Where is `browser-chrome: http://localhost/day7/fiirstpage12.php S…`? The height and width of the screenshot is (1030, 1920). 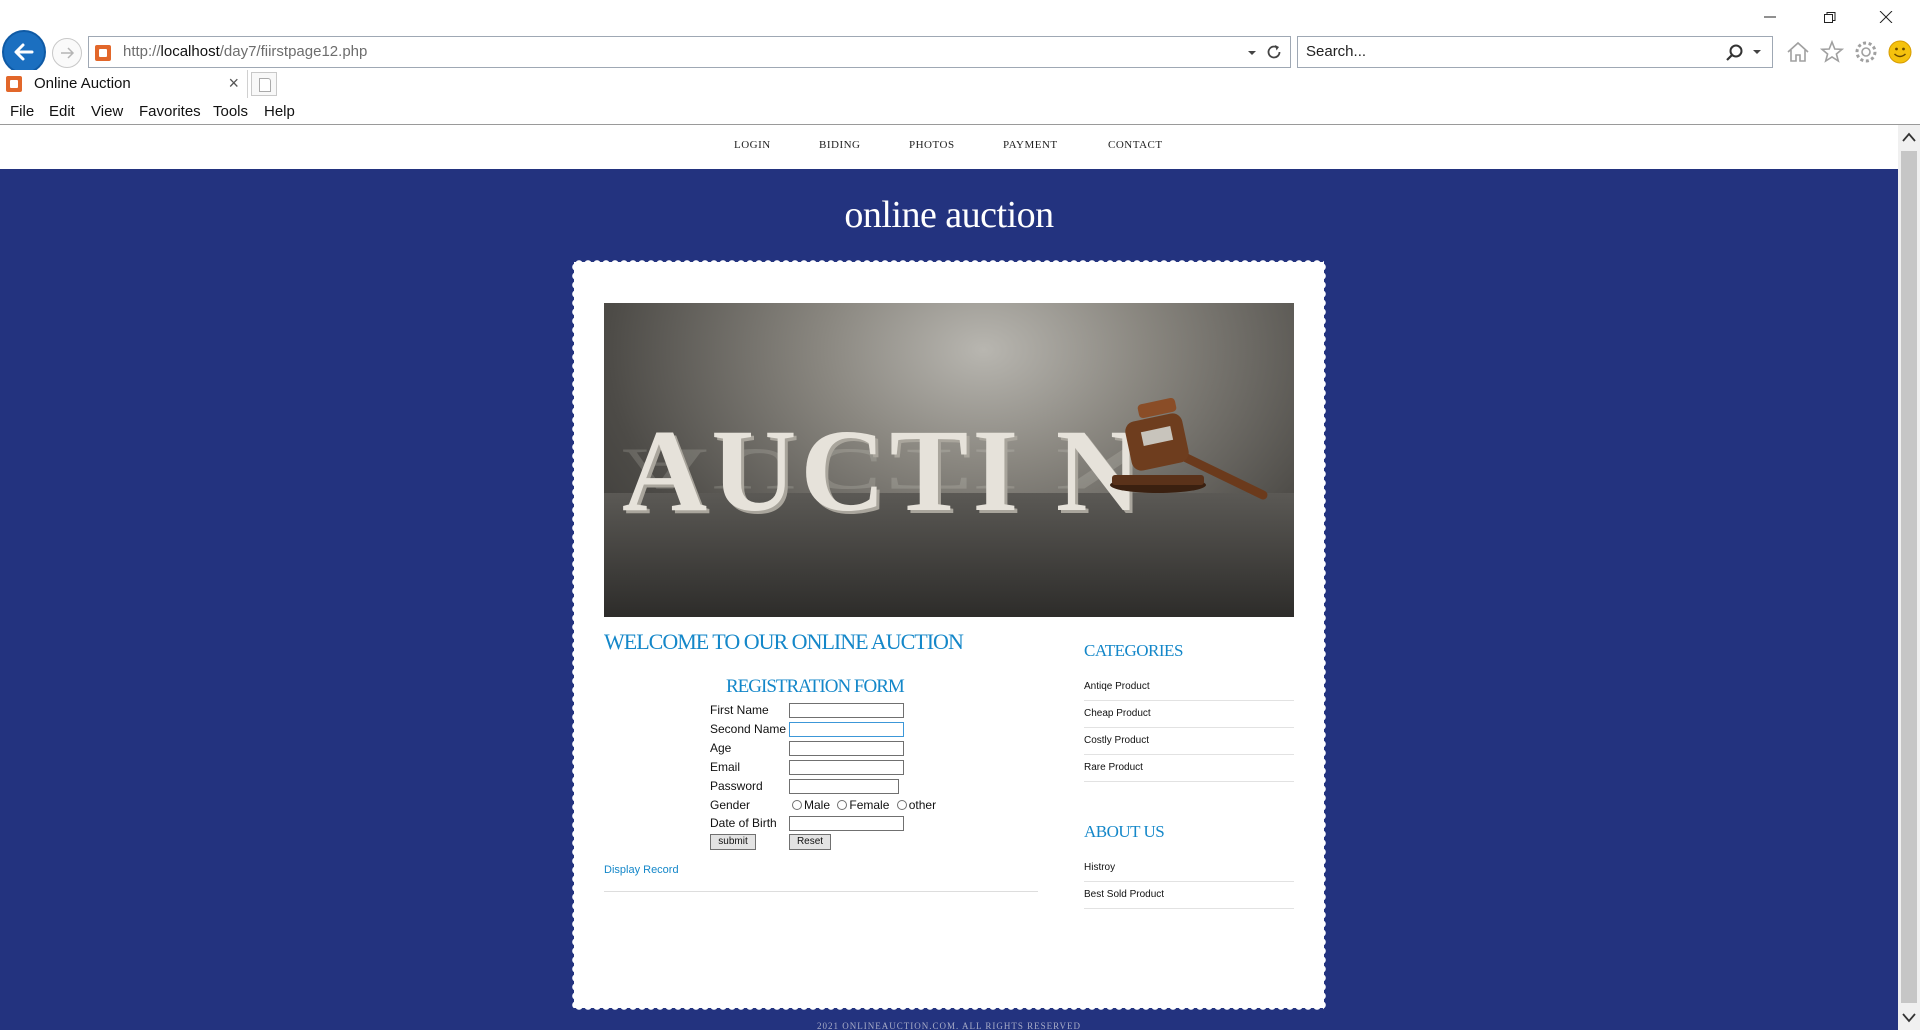
browser-chrome: http://localhost/day7/fiirstpage12.php S… is located at coordinates (960, 62).